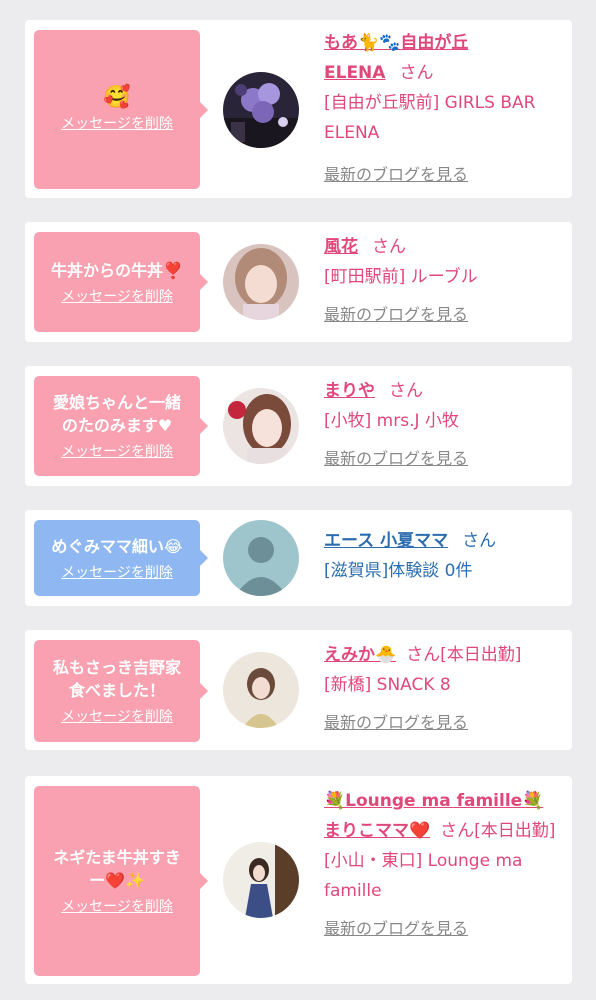 Image resolution: width=596 pixels, height=1000 pixels. What do you see at coordinates (116, 414) in the screenshot?
I see `message-text: 愛娘ちゃんと一緒 のたのみます♥` at bounding box center [116, 414].